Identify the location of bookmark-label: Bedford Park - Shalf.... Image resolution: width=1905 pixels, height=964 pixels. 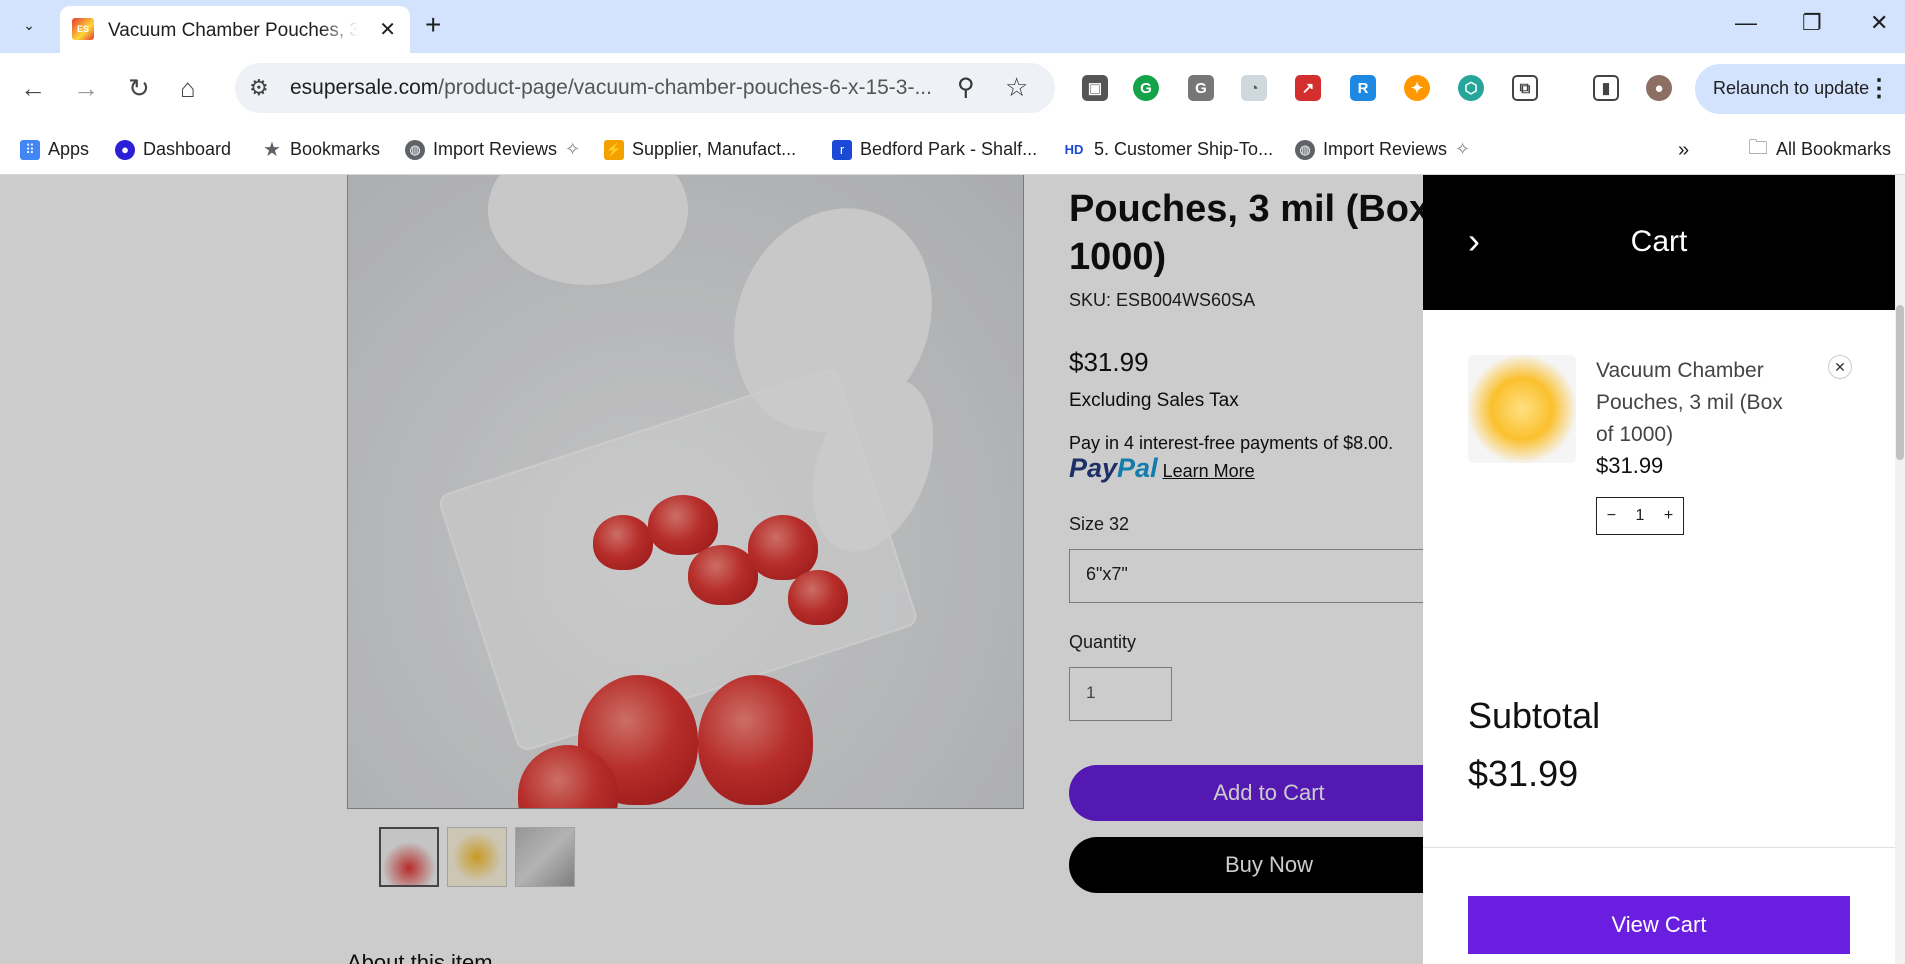
(949, 149).